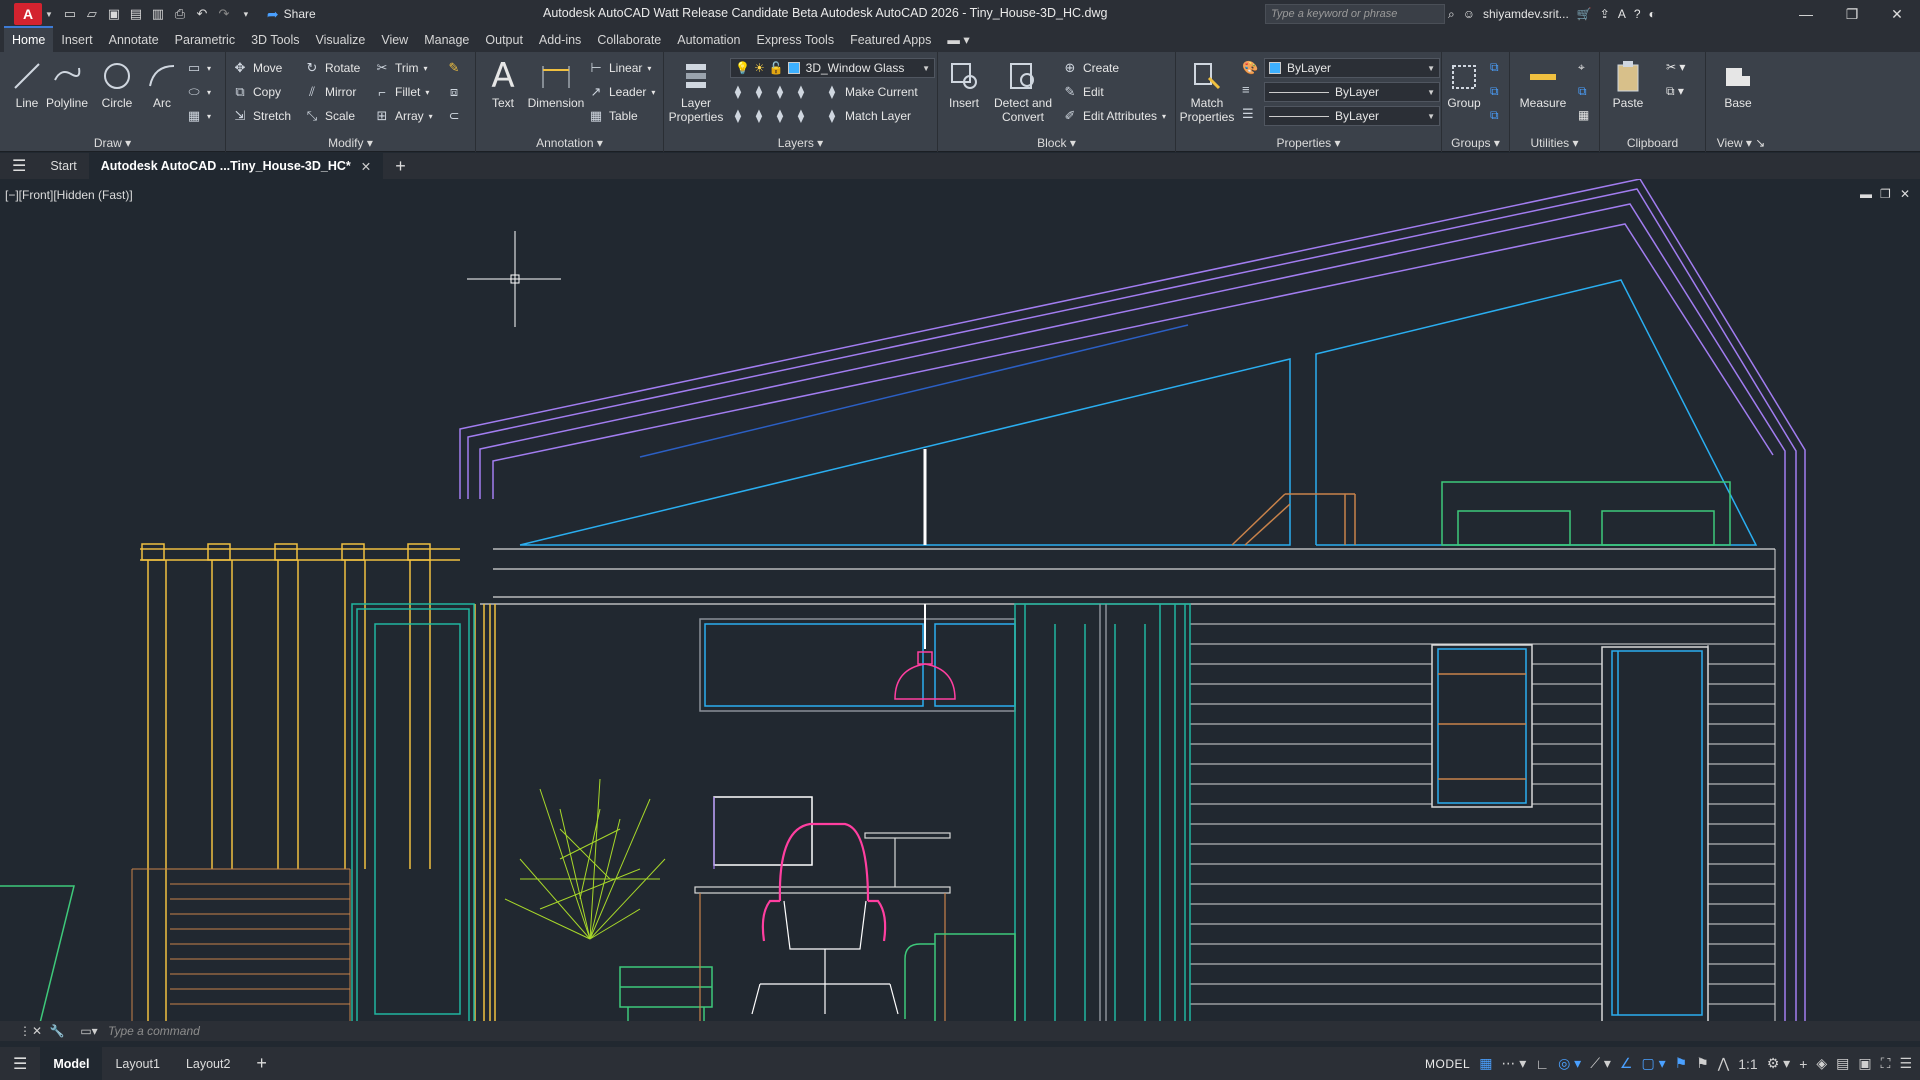 Image resolution: width=1920 pixels, height=1080 pixels. I want to click on gear-icon: ⚙ ▾, so click(1778, 1063).